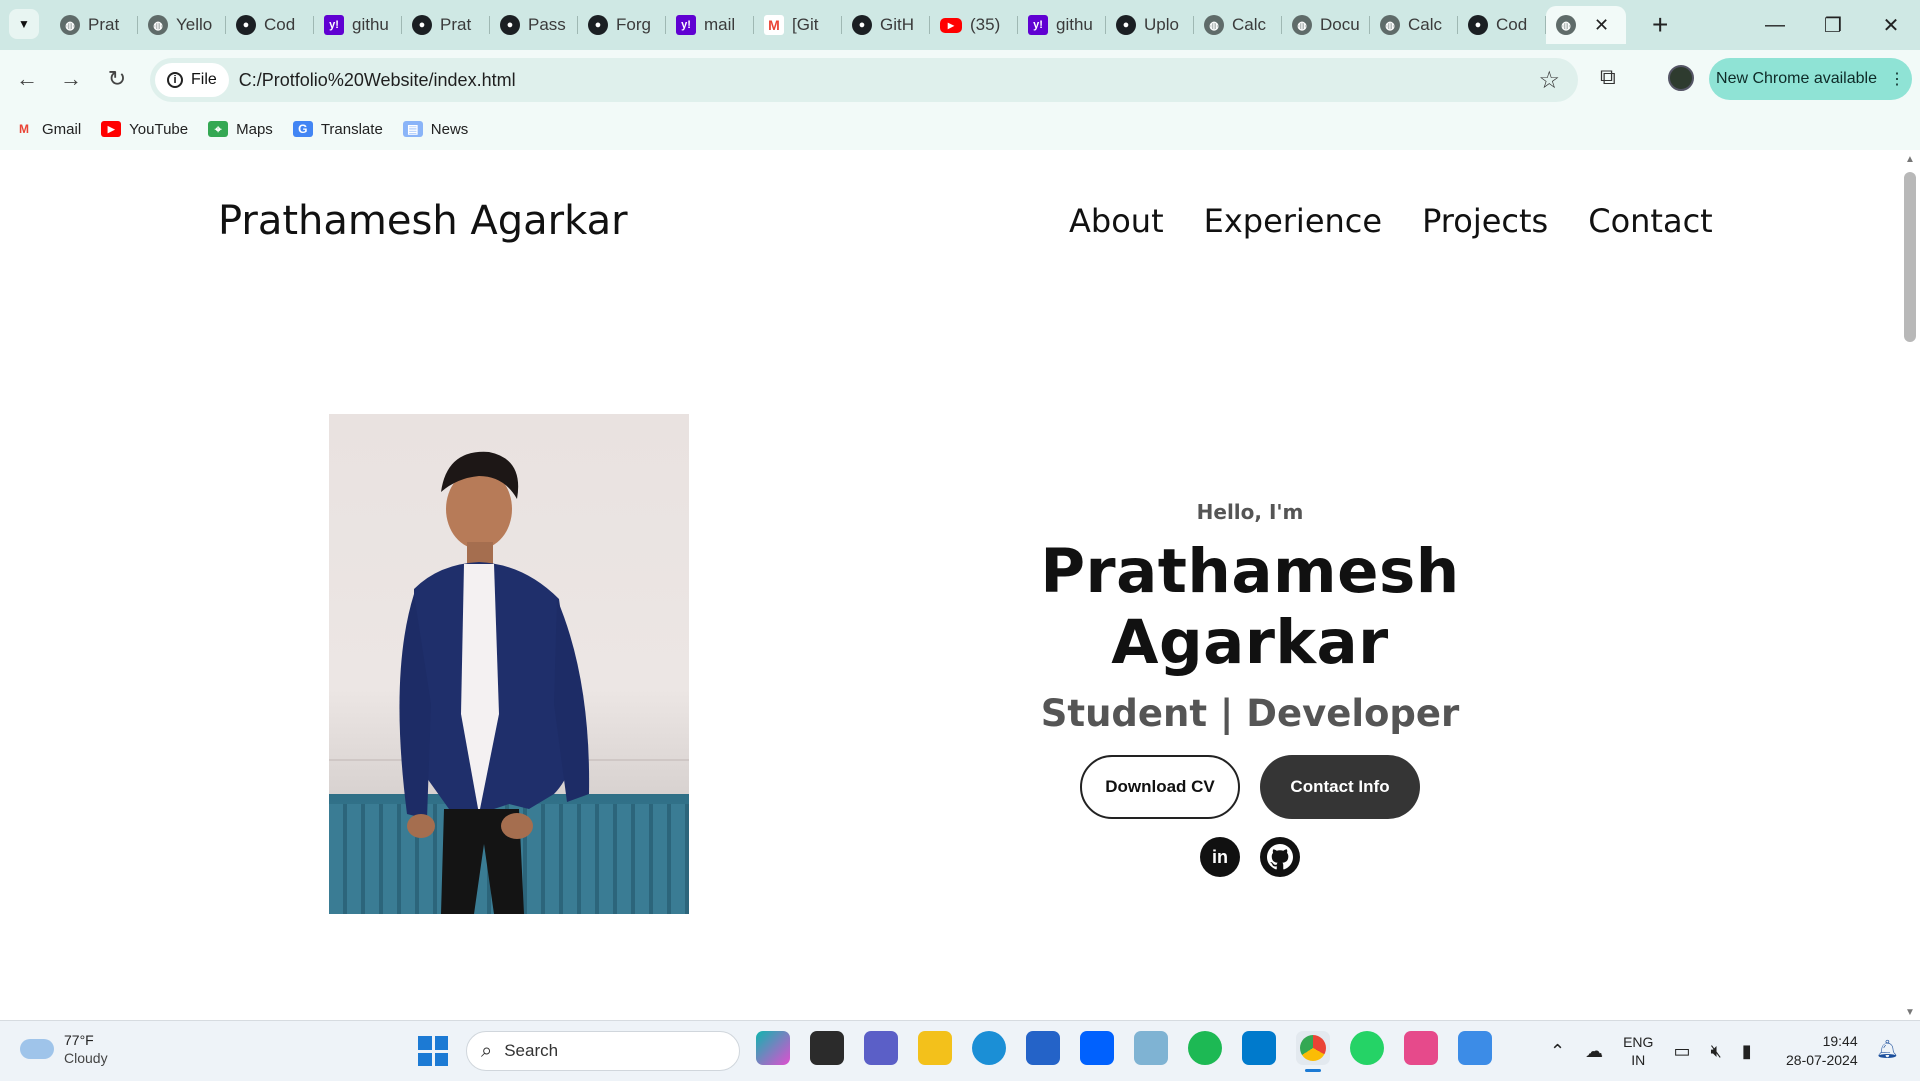 This screenshot has height=1081, width=1920. Describe the element at coordinates (622, 25) in the screenshot. I see `browser-tab: ● Forg` at that location.